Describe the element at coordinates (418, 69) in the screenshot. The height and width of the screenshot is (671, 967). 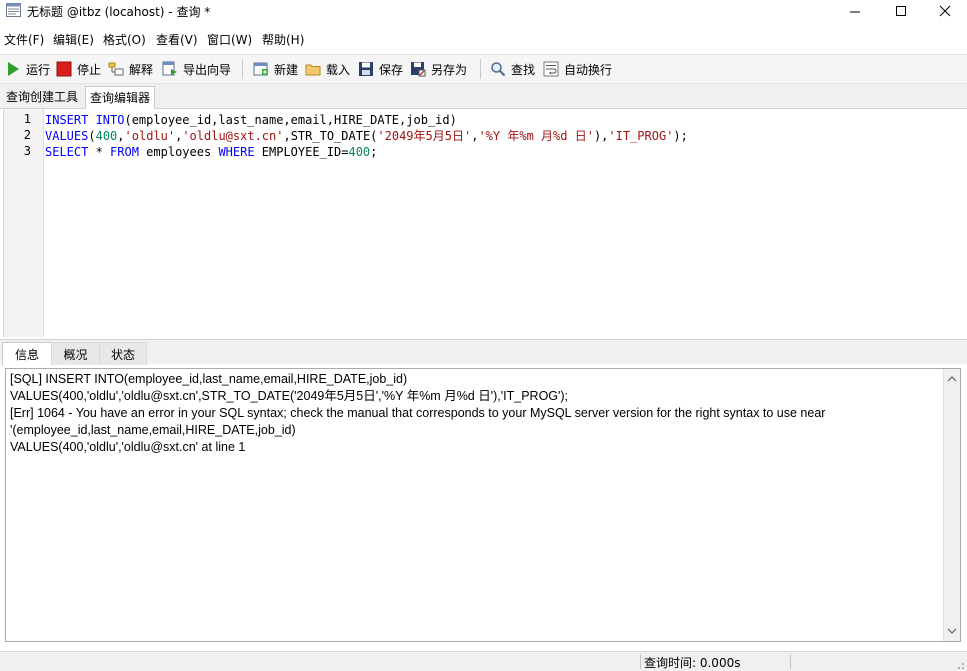
I see `save-as-icon` at that location.